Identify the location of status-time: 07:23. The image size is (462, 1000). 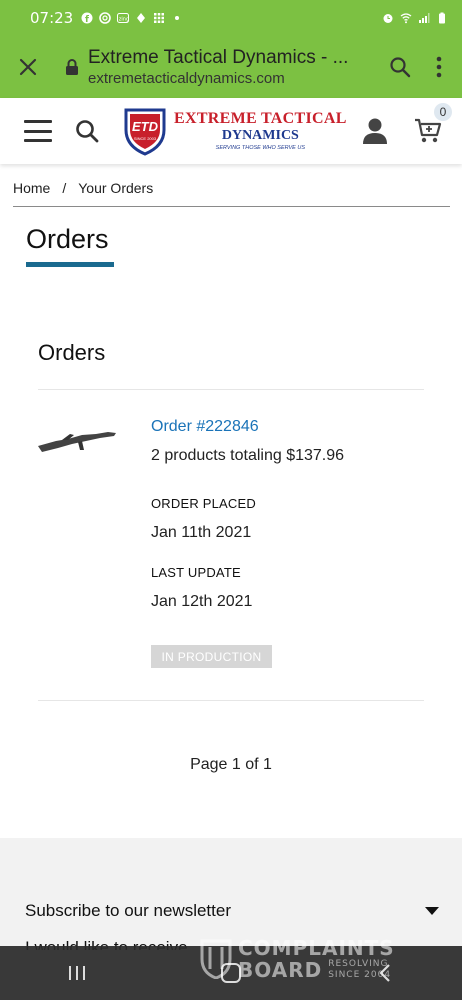
(52, 18).